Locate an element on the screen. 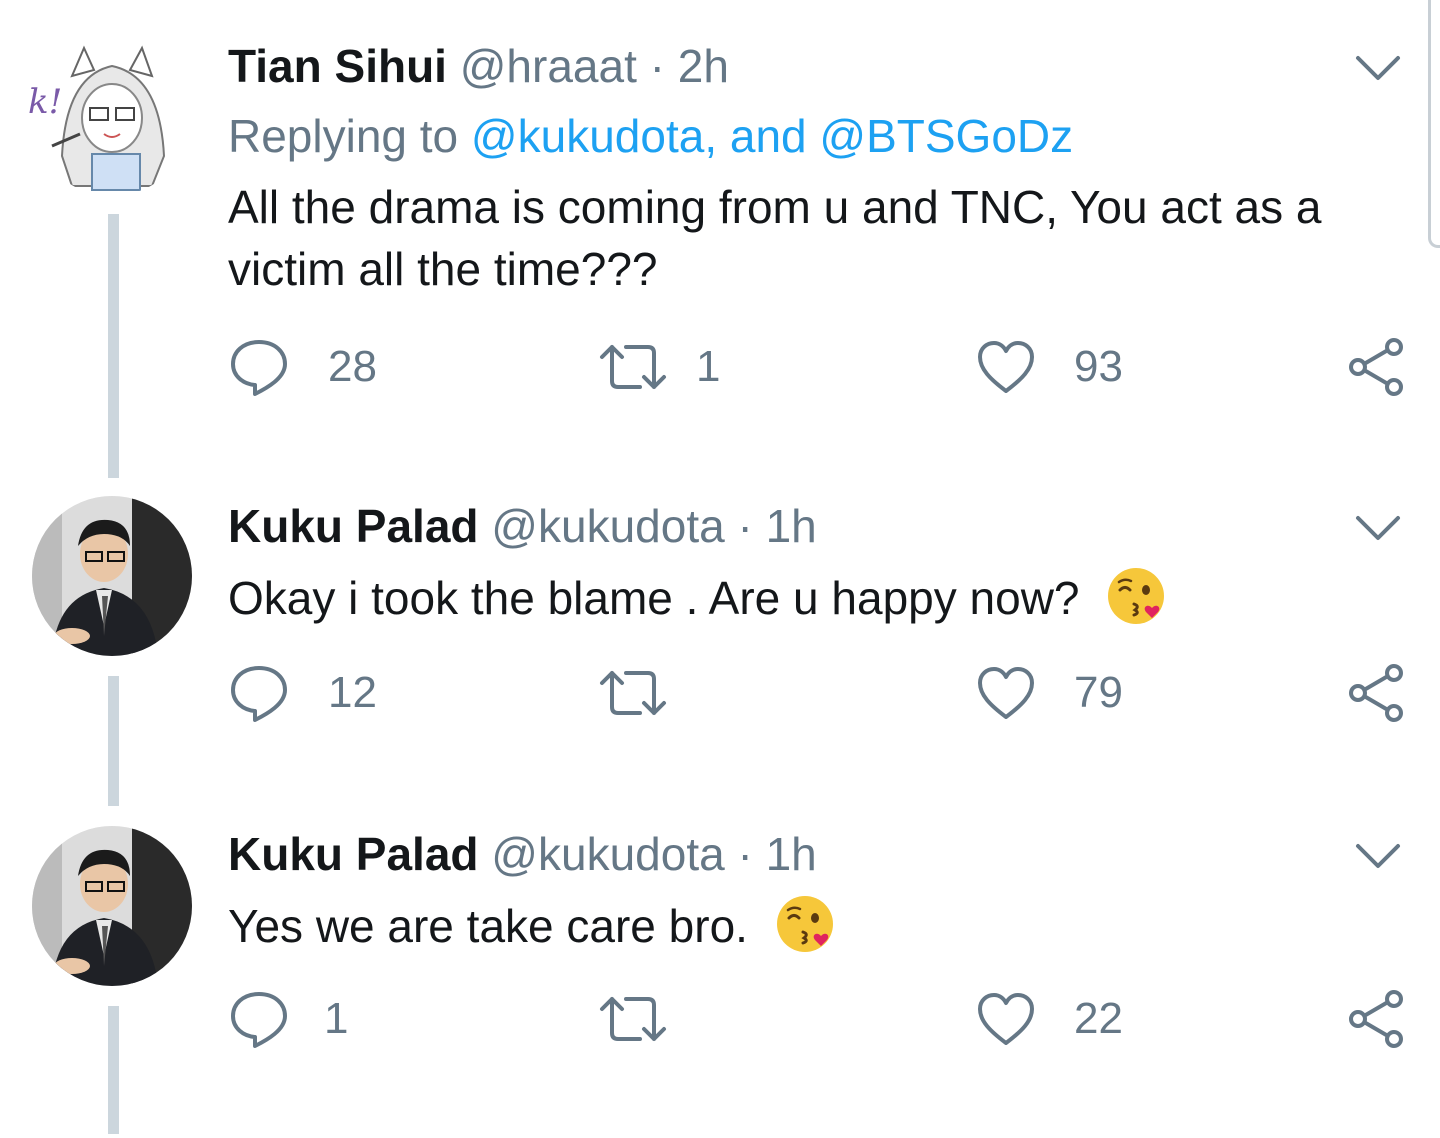 The image size is (1440, 1138). reply-button: 1 is located at coordinates (288, 1019).